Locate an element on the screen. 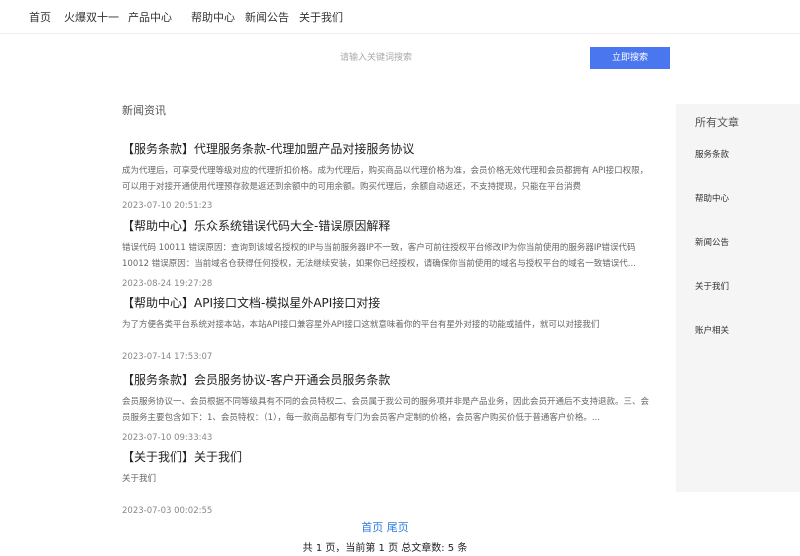  nav-item-help: 帮助中心 is located at coordinates (213, 17).